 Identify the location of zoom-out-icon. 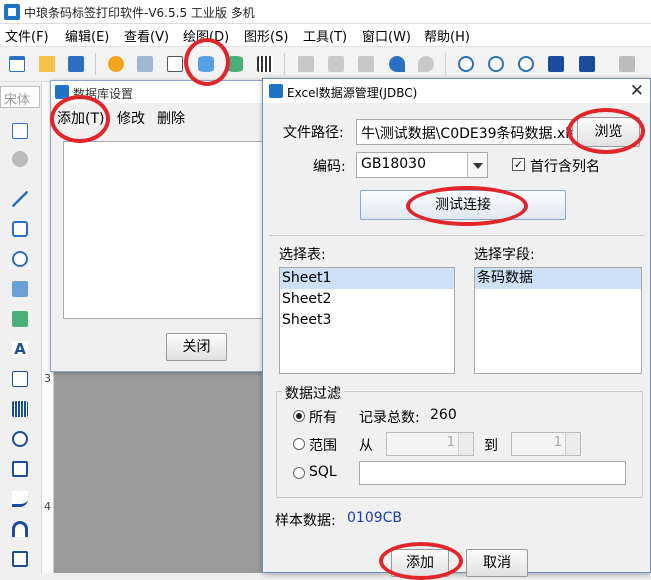
(496, 64).